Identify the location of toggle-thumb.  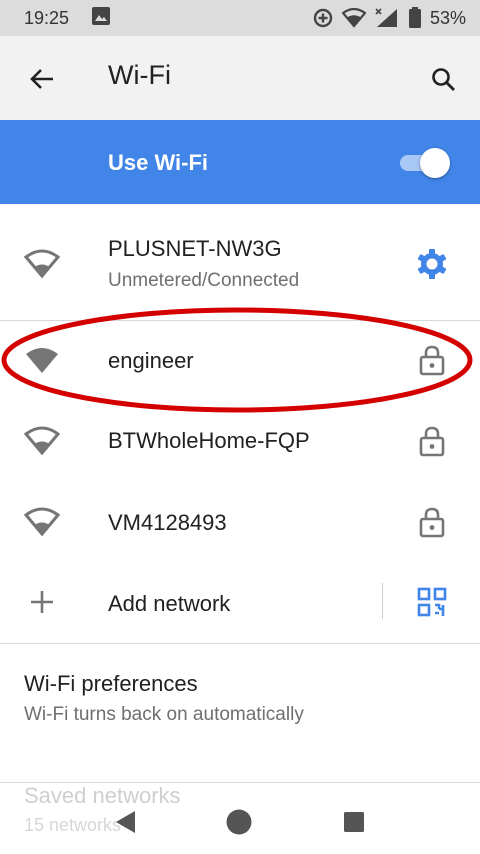
(435, 163).